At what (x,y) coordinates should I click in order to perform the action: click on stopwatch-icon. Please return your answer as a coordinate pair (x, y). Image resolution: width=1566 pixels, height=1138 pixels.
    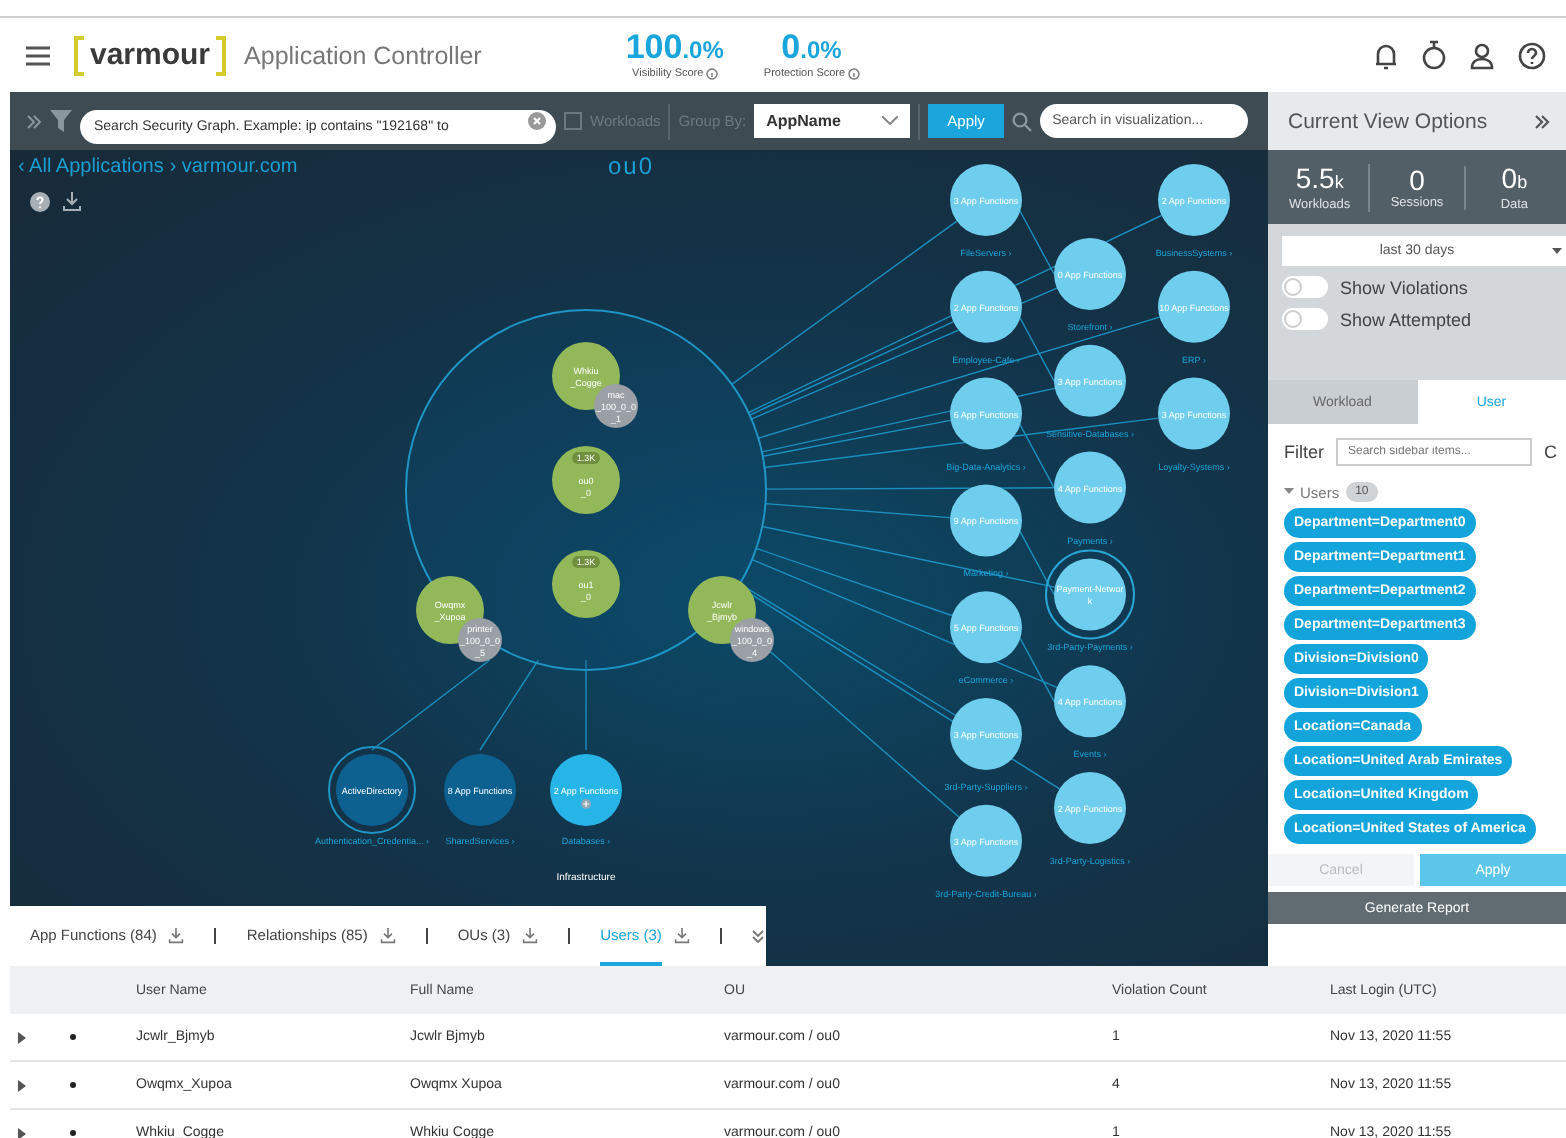
    Looking at the image, I should click on (1434, 55).